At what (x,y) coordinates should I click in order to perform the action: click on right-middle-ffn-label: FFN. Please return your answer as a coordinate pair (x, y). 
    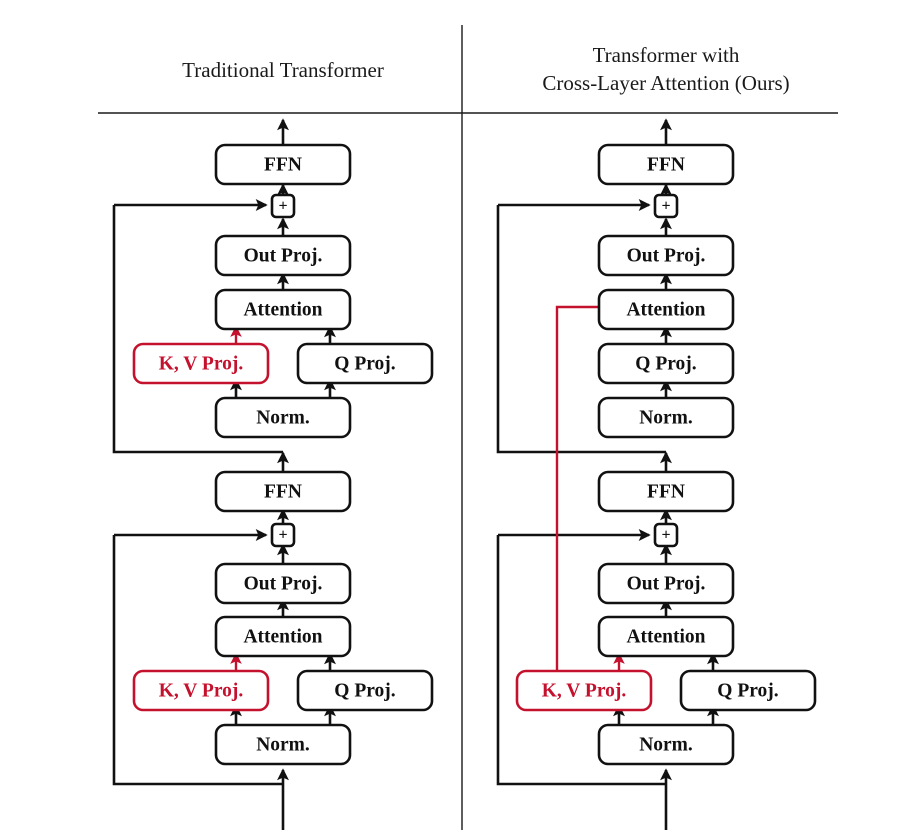
    Looking at the image, I should click on (666, 491).